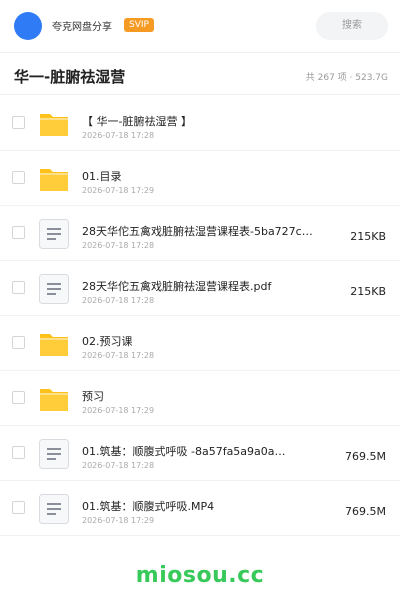 The width and height of the screenshot is (400, 600). What do you see at coordinates (177, 286) in the screenshot?
I see `file-name: 28天华佗五禽戏脏腑祛湿营课程表.pdf` at bounding box center [177, 286].